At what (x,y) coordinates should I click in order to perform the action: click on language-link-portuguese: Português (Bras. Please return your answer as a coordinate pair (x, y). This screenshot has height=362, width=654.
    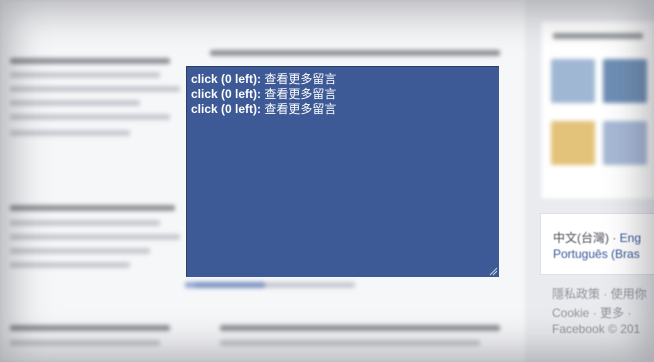
    Looking at the image, I should click on (596, 254).